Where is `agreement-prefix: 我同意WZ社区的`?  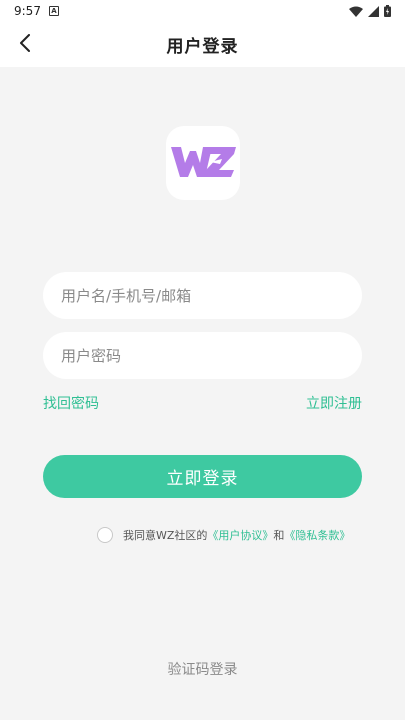
agreement-prefix: 我同意WZ社区的 is located at coordinates (165, 535).